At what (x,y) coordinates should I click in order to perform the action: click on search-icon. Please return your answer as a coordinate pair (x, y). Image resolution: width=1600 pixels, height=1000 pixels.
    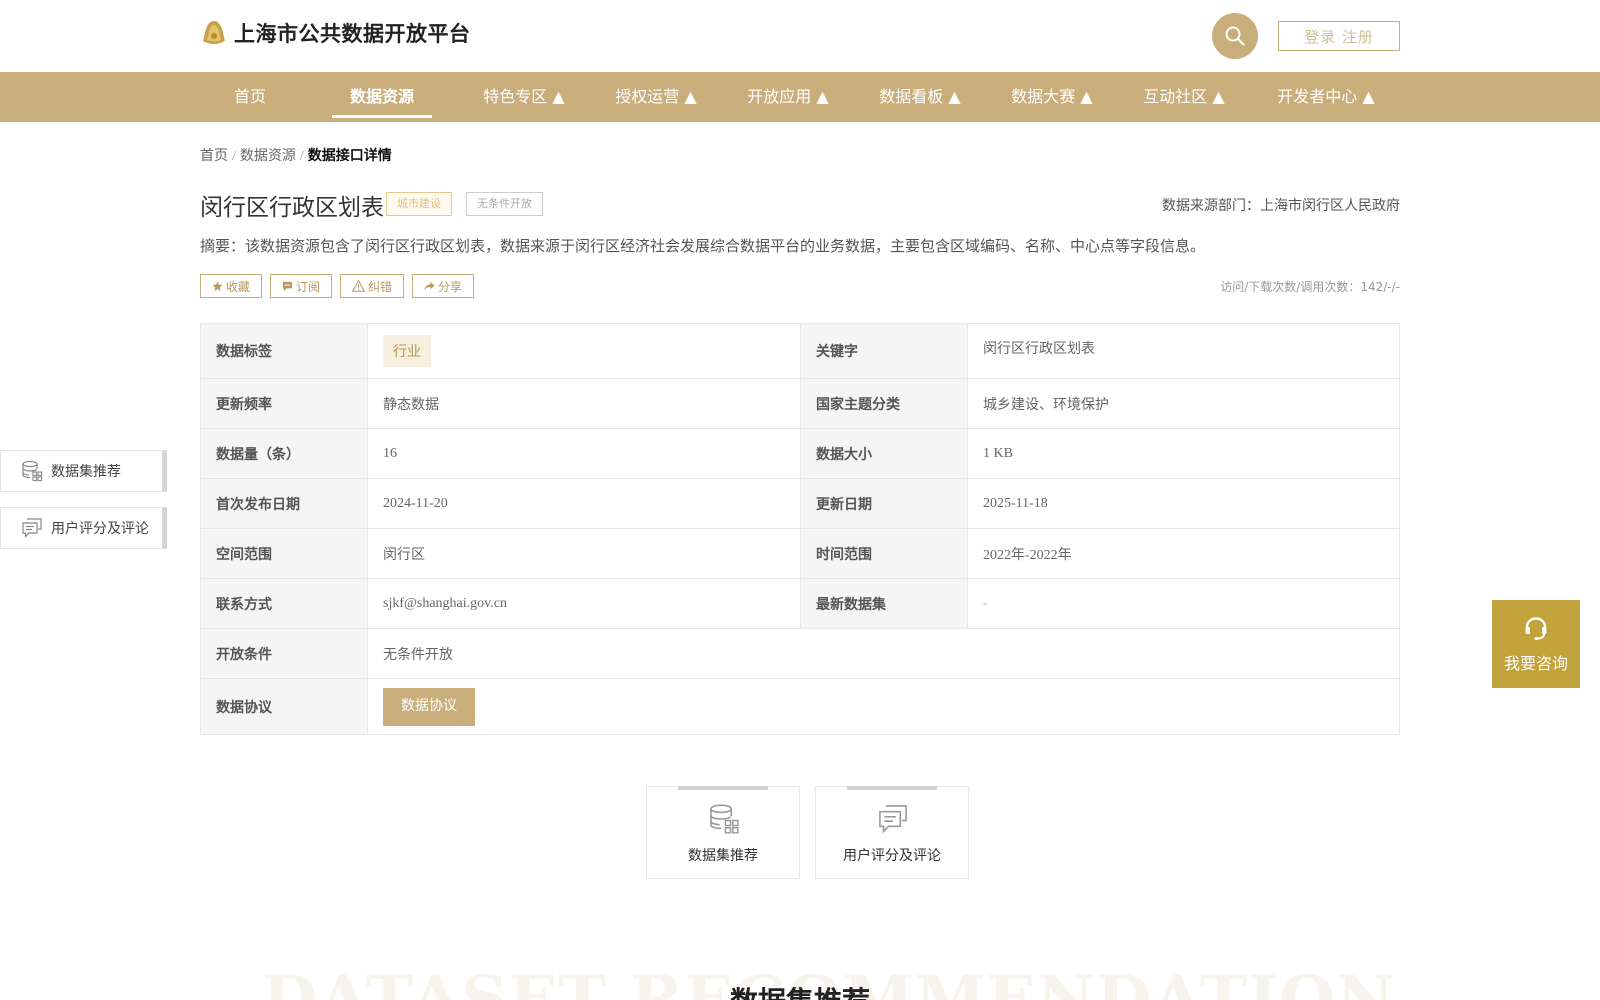
    Looking at the image, I should click on (1235, 36).